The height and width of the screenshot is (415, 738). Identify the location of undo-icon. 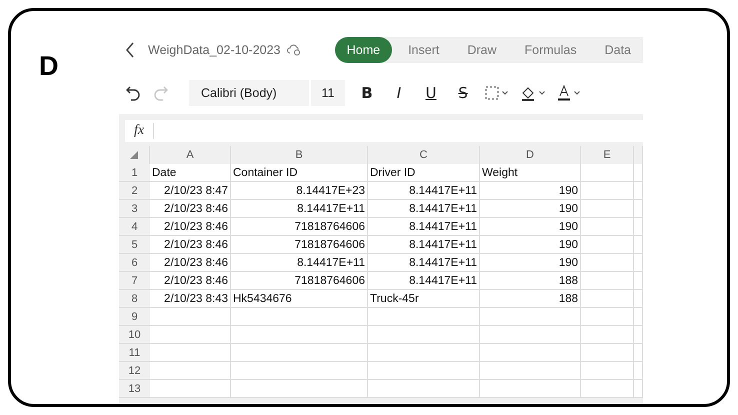
(133, 93).